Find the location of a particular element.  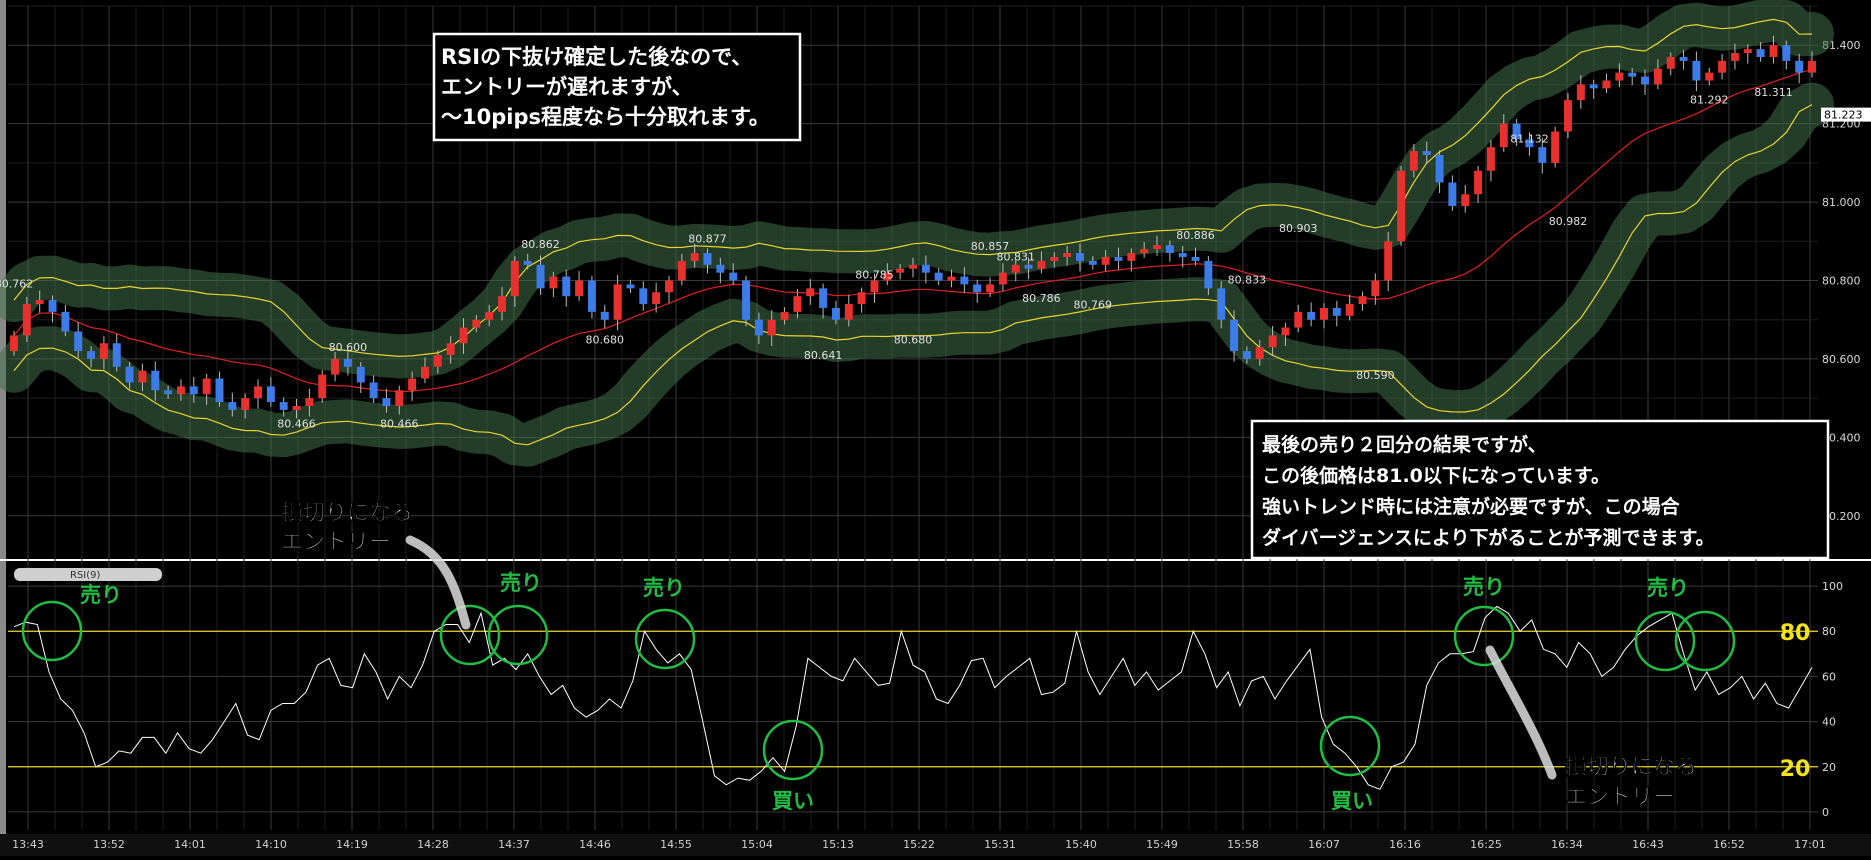

rsi-y-tick-label: 60 is located at coordinates (1829, 676).